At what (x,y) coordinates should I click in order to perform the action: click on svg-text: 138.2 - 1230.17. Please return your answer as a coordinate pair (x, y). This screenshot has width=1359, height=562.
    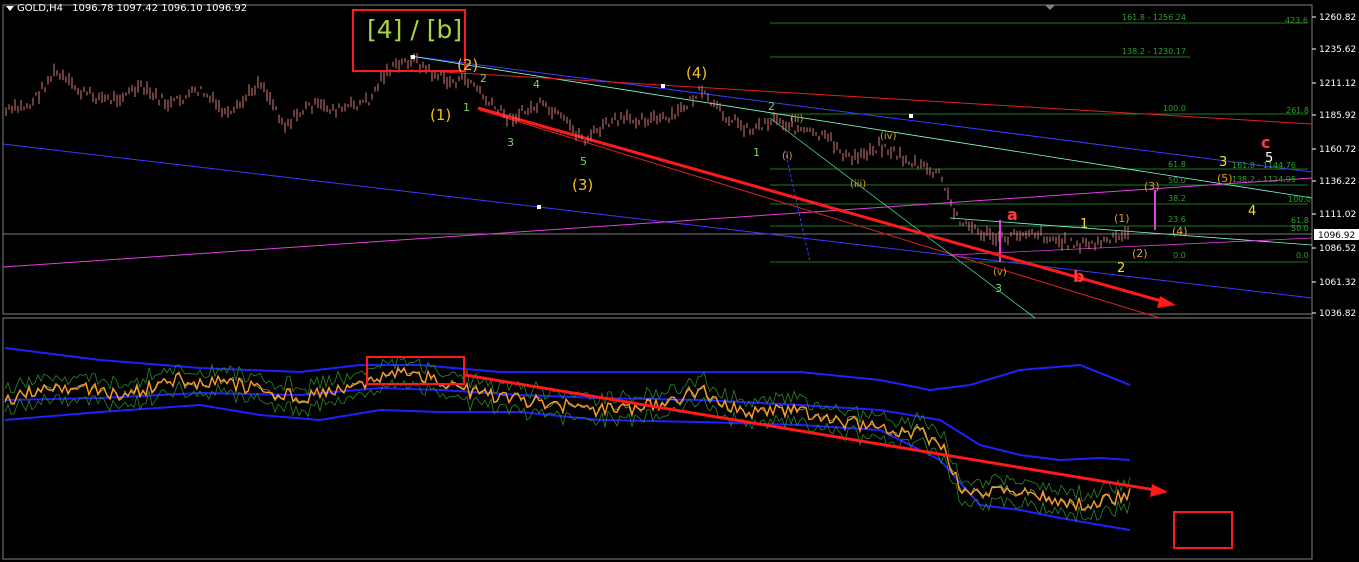
    Looking at the image, I should click on (1154, 51).